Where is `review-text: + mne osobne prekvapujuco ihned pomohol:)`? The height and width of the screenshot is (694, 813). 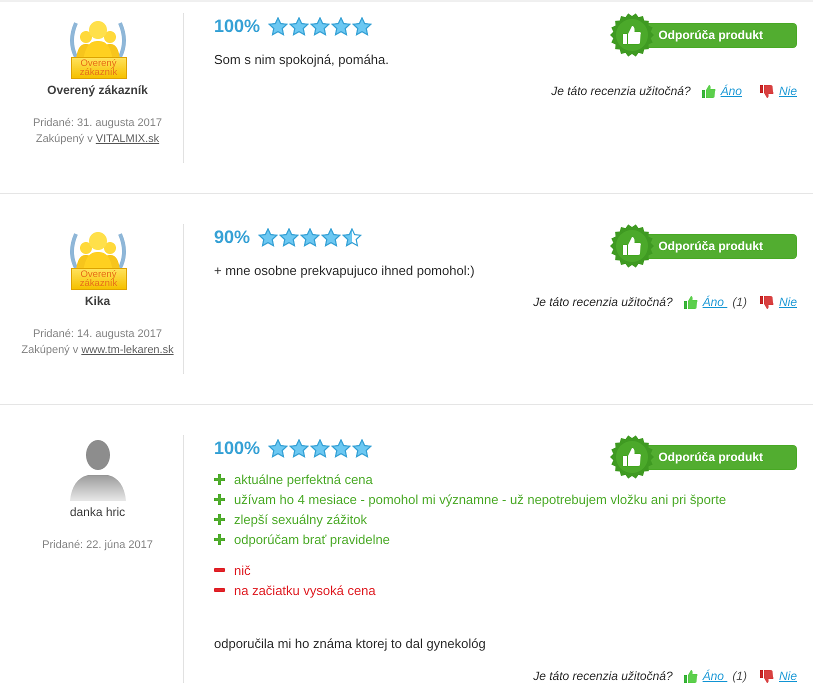
review-text: + mne osobne prekvapujuco ihned pomohol:) is located at coordinates (345, 270).